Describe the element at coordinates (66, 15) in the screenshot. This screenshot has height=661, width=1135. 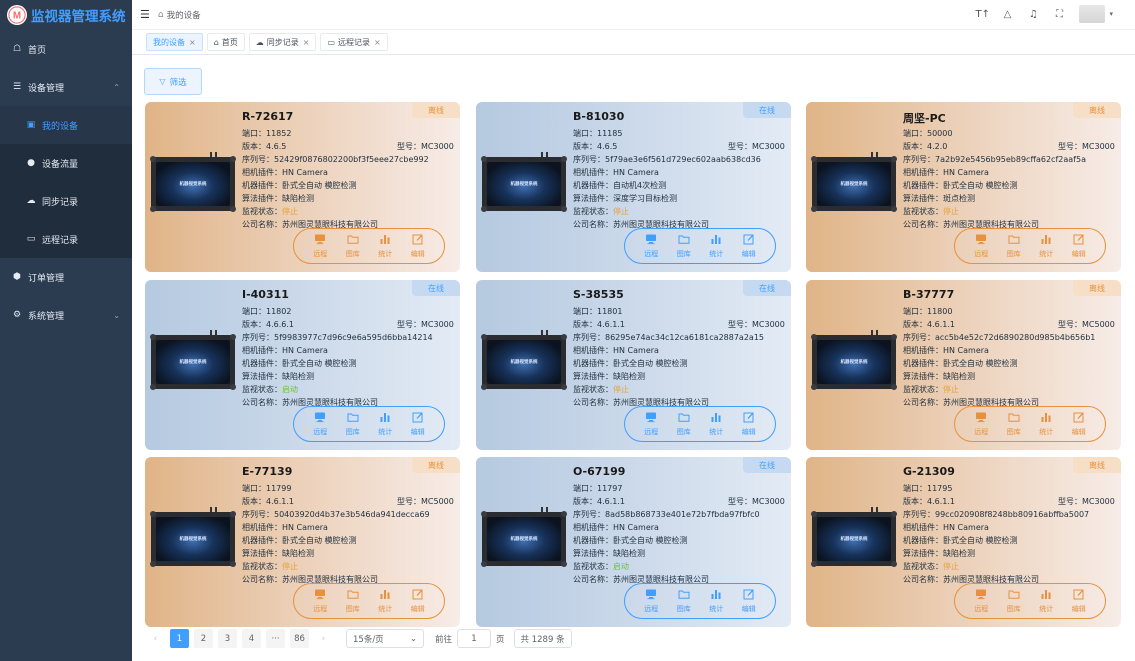
I see `app-logo: M 监视器管理系统` at that location.